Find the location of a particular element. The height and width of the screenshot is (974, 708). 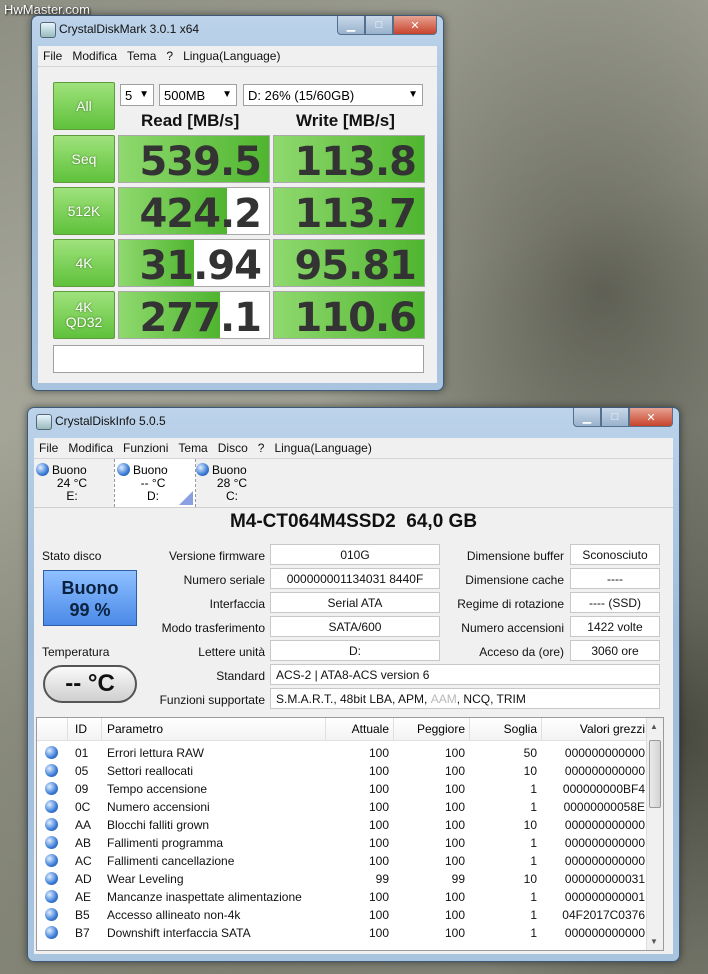

col-soglia: Soglia is located at coordinates (507, 729).